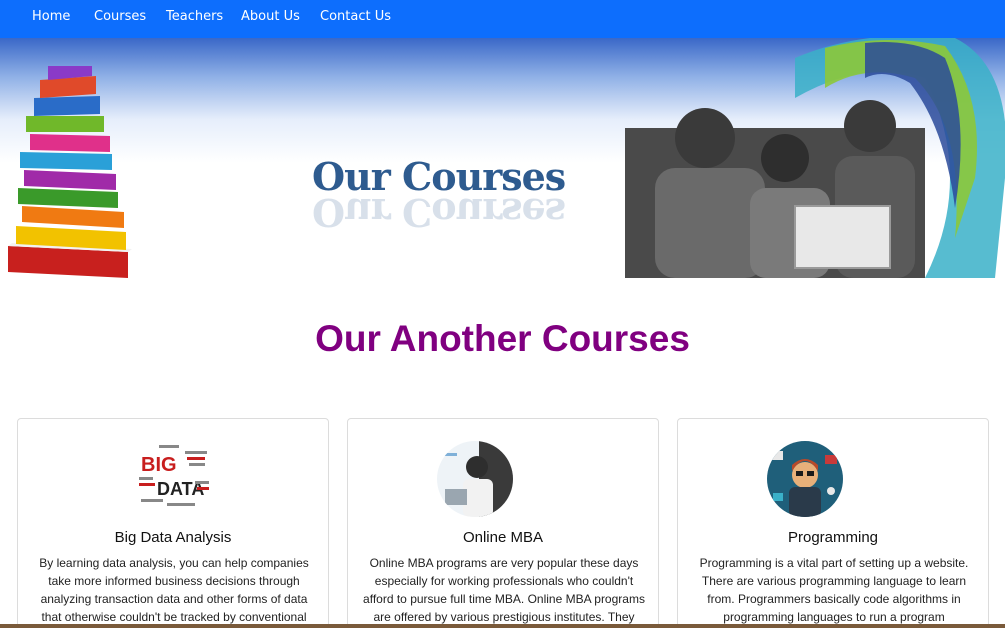  Describe the element at coordinates (833, 537) in the screenshot. I see `card-title: Programming` at that location.